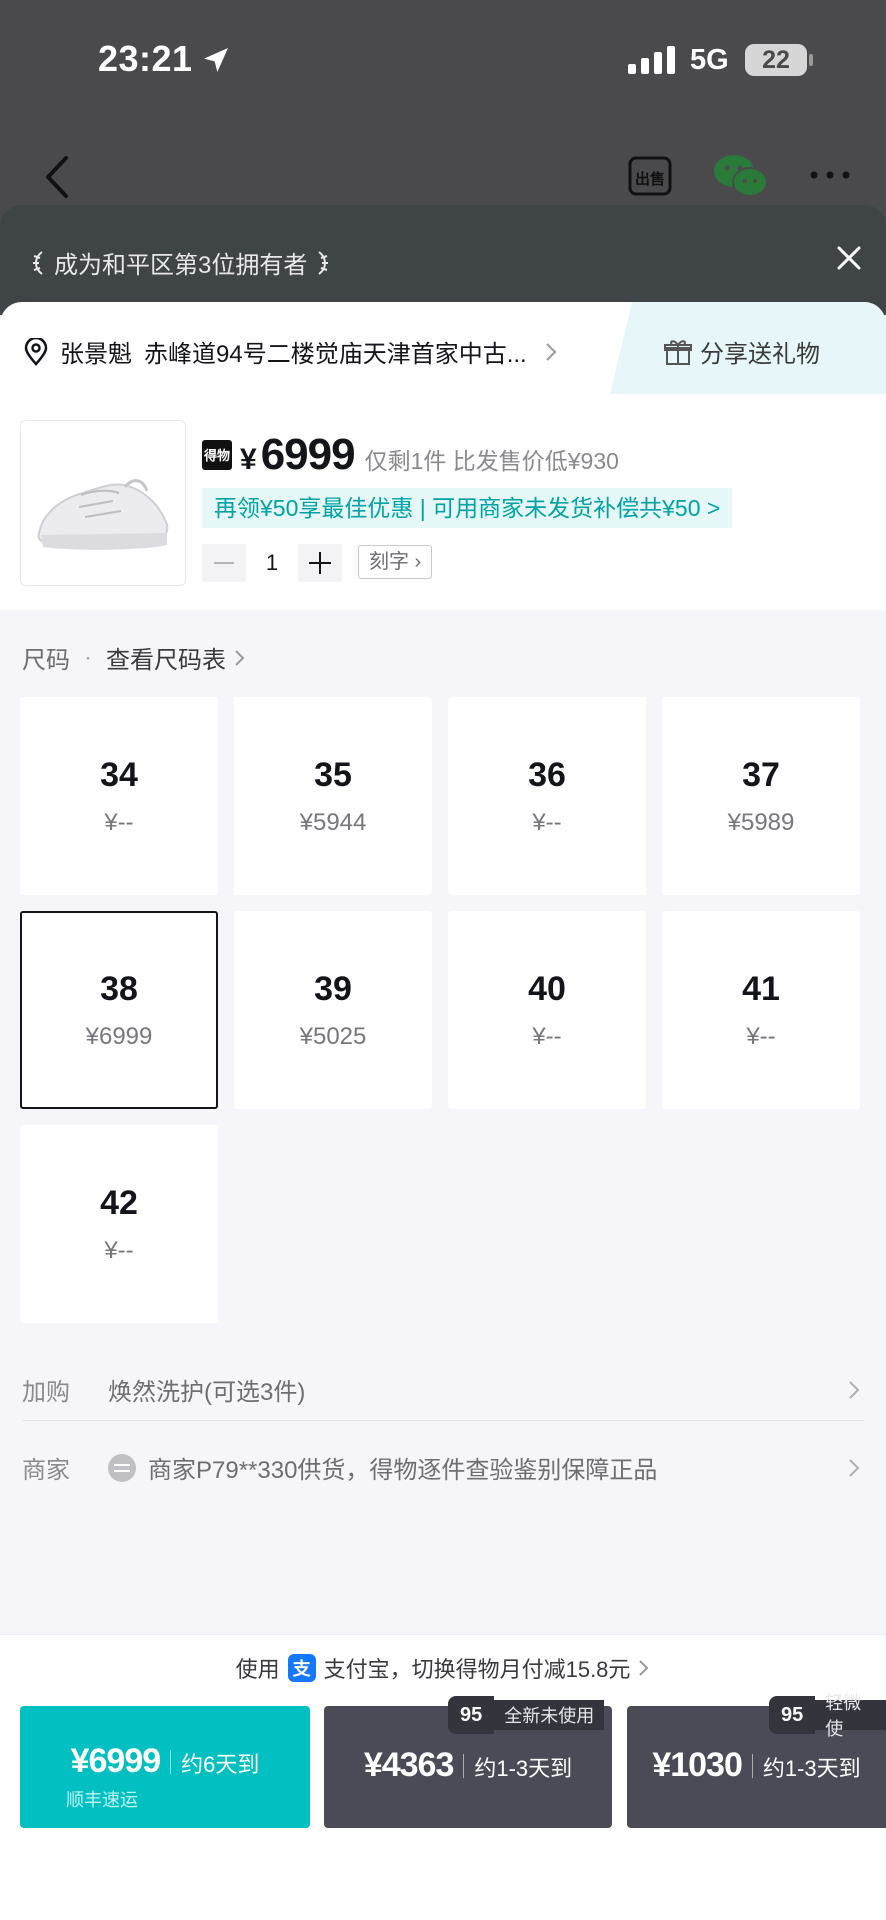  Describe the element at coordinates (119, 988) in the screenshot. I see `size-number: 38` at that location.